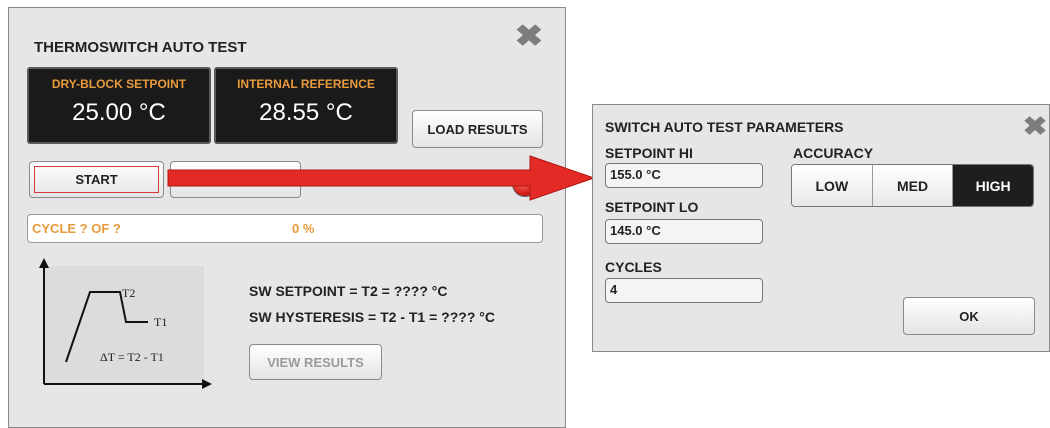 The image size is (1050, 428). What do you see at coordinates (724, 127) in the screenshot?
I see `parameters-title: SWITCH AUTO TEST PARAMETERS` at bounding box center [724, 127].